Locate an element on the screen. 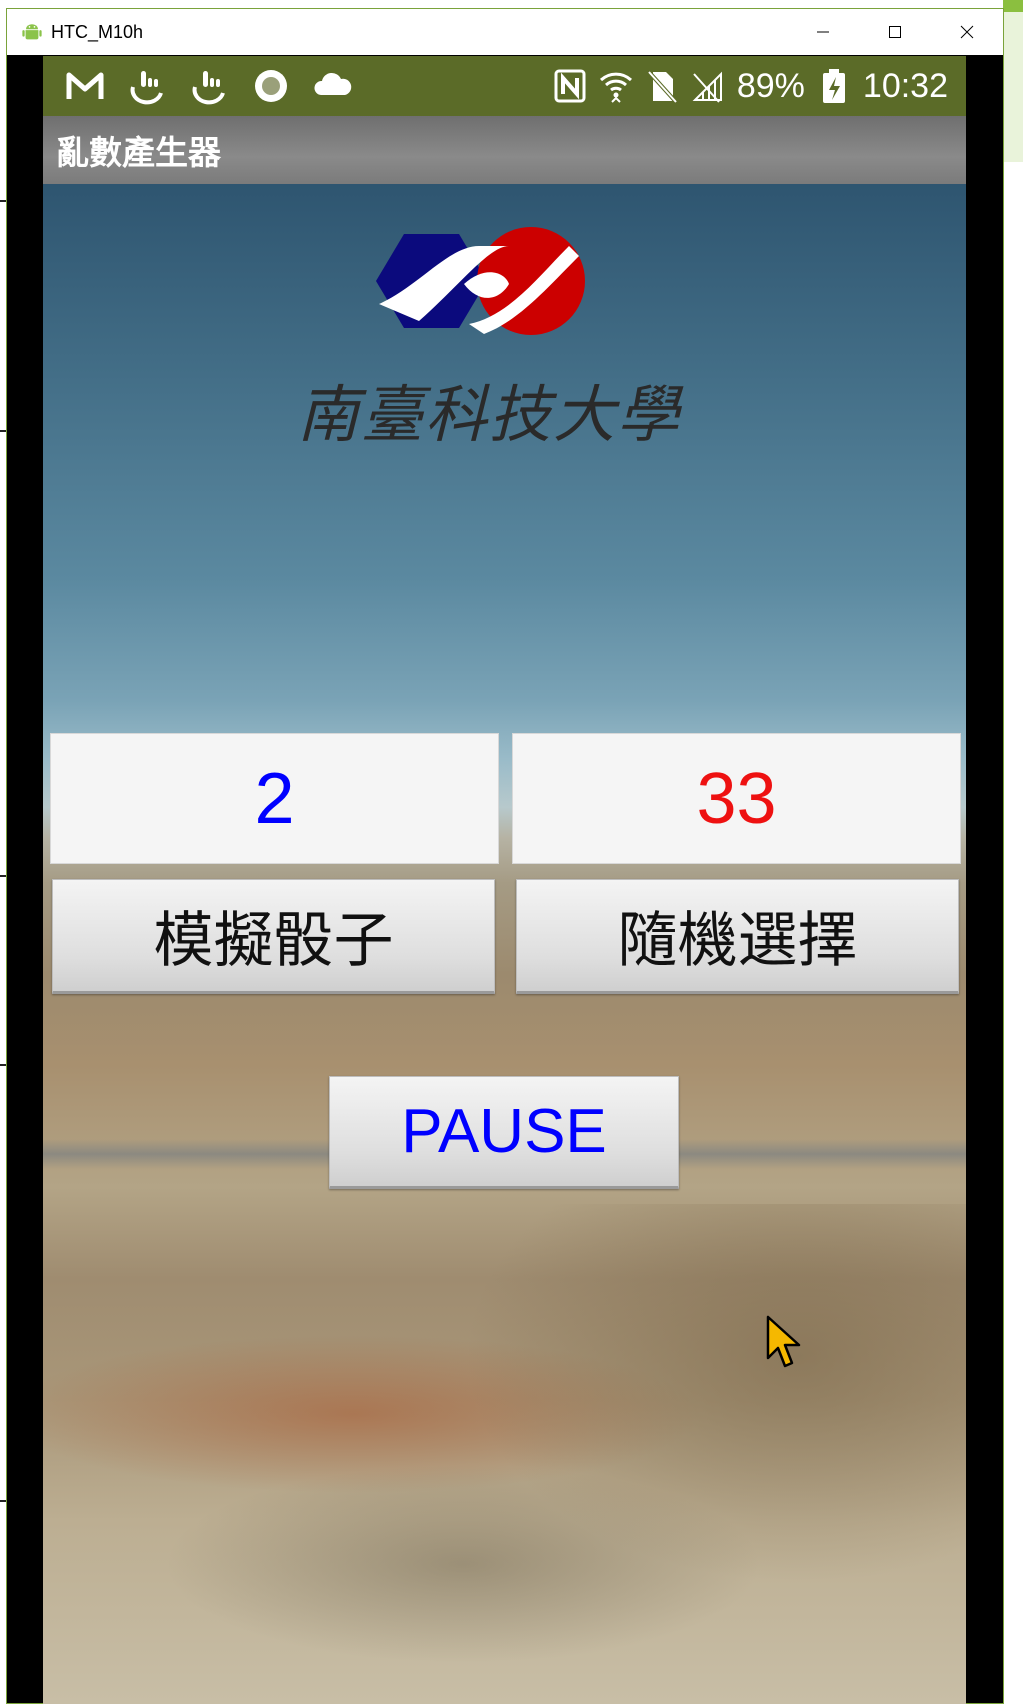  simulate-dice-button: 模擬骰子 is located at coordinates (273, 936).